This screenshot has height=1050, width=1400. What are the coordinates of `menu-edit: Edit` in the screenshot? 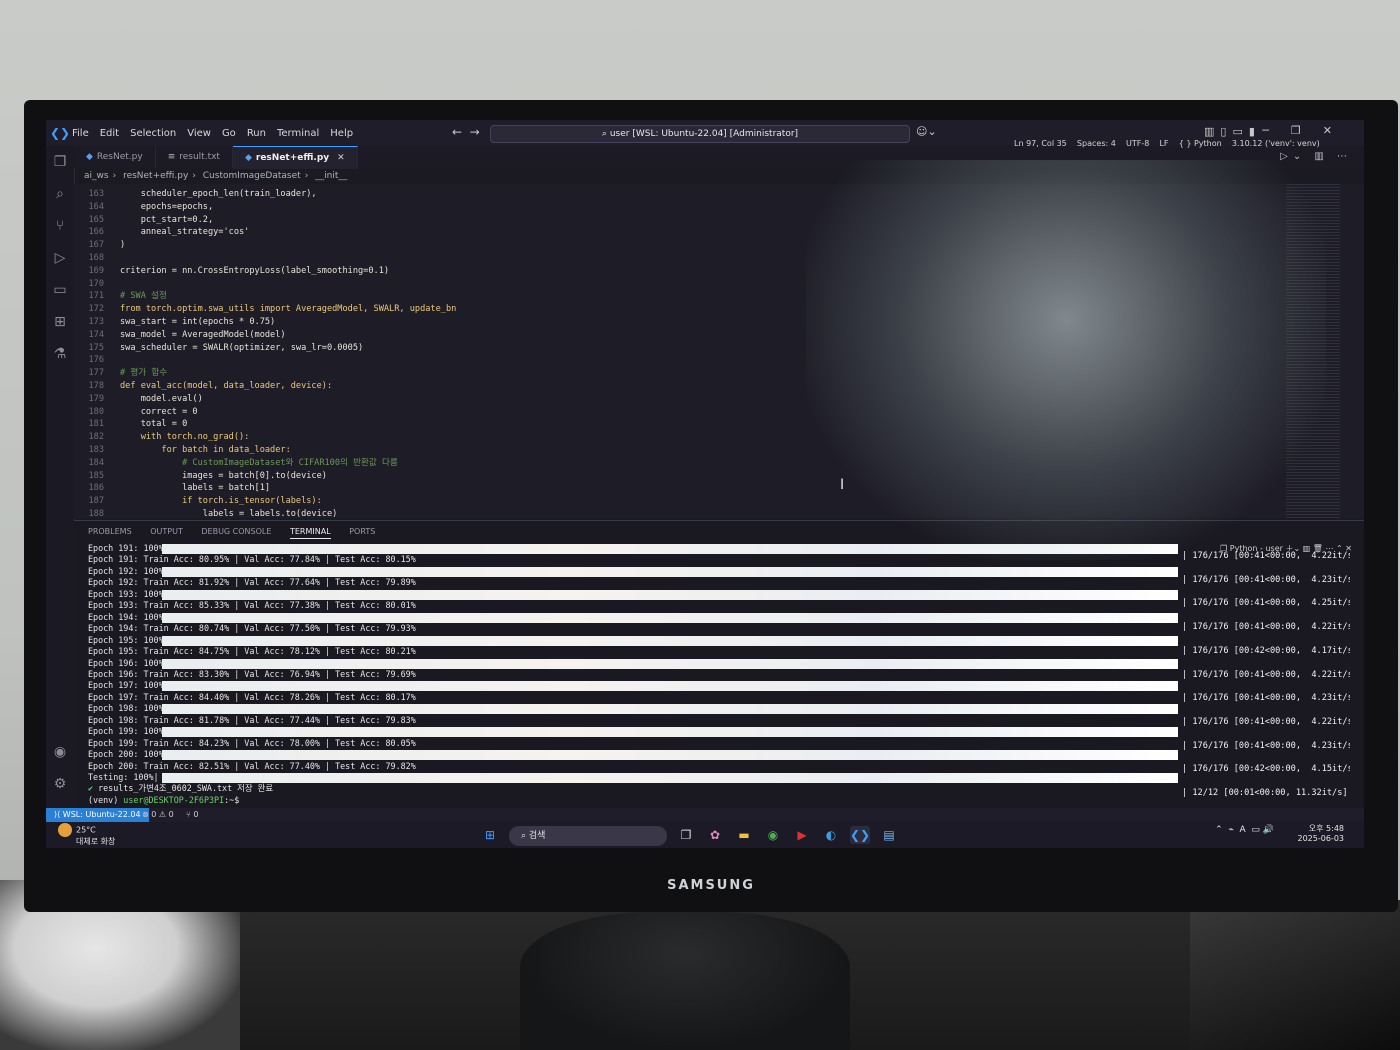 It's located at (109, 133).